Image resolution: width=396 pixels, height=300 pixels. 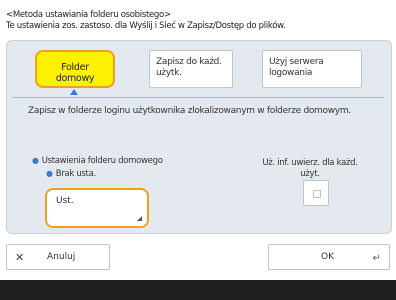 I want to click on cancel-button-label: Anuluj, so click(x=61, y=257).